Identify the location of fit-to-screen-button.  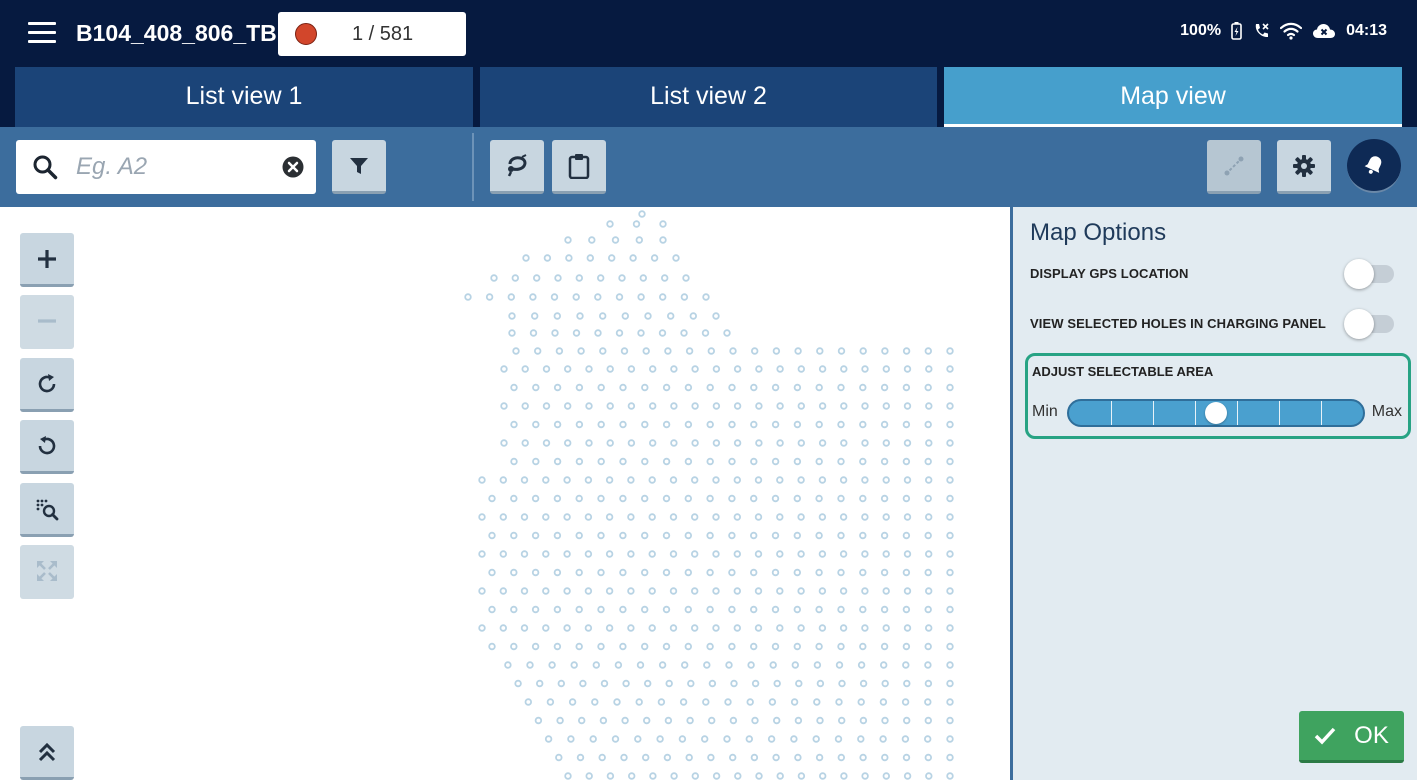
(47, 572).